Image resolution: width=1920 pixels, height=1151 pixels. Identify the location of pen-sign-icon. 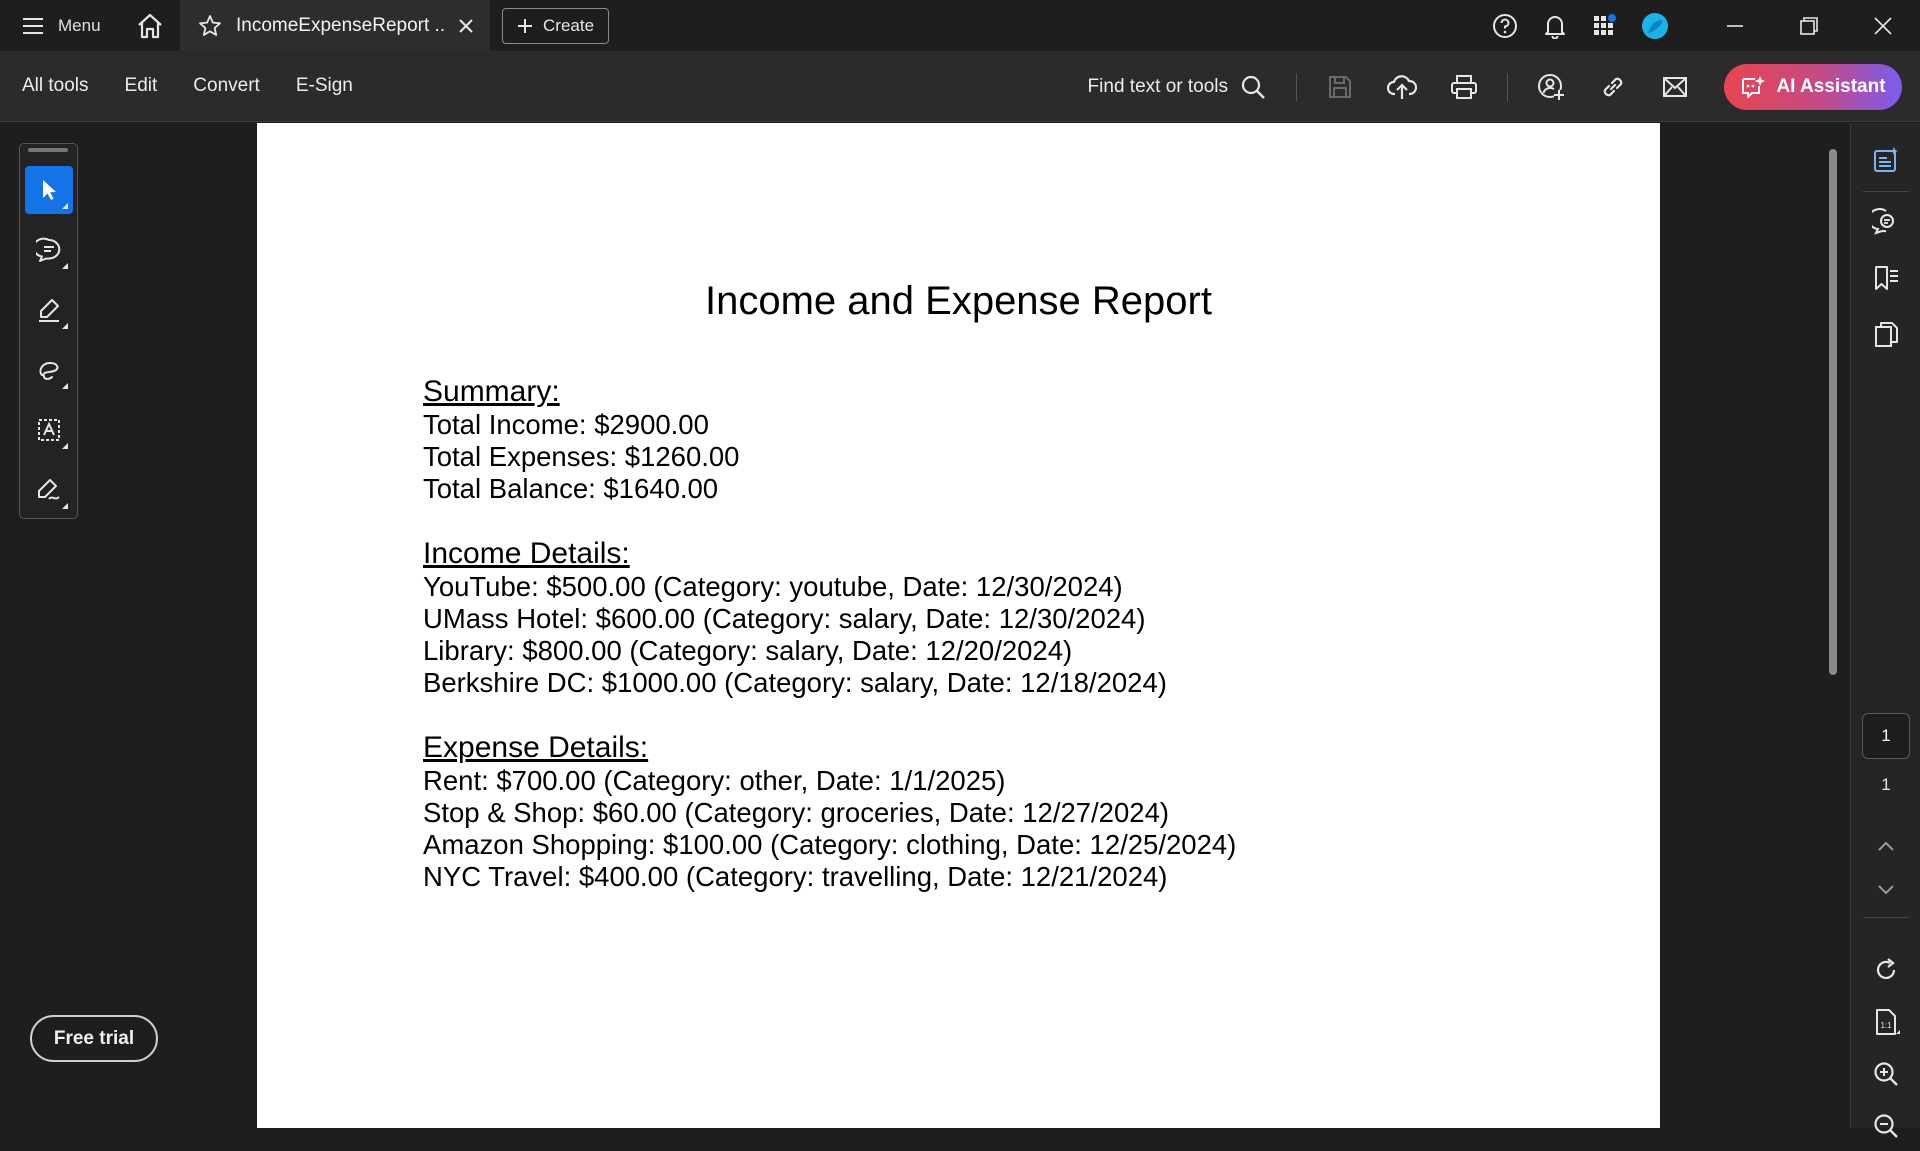
(49, 490).